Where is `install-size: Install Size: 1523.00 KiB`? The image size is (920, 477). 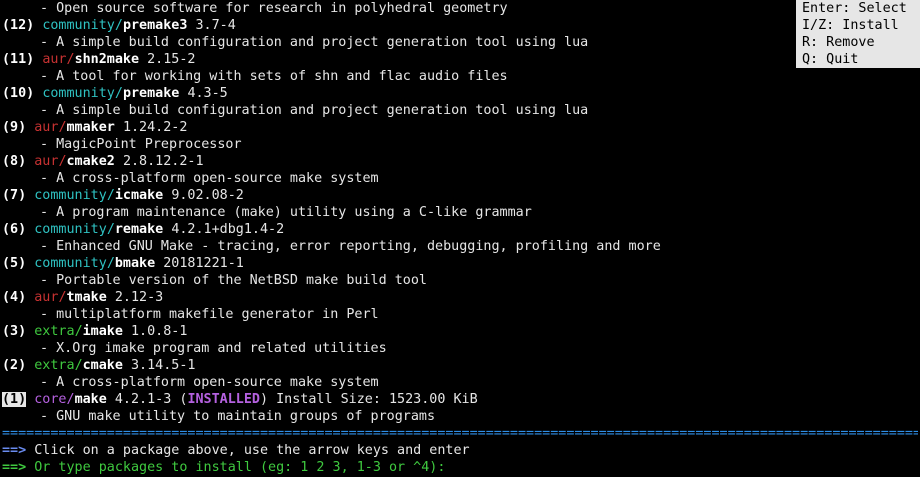
install-size: Install Size: 1523.00 KiB is located at coordinates (377, 399).